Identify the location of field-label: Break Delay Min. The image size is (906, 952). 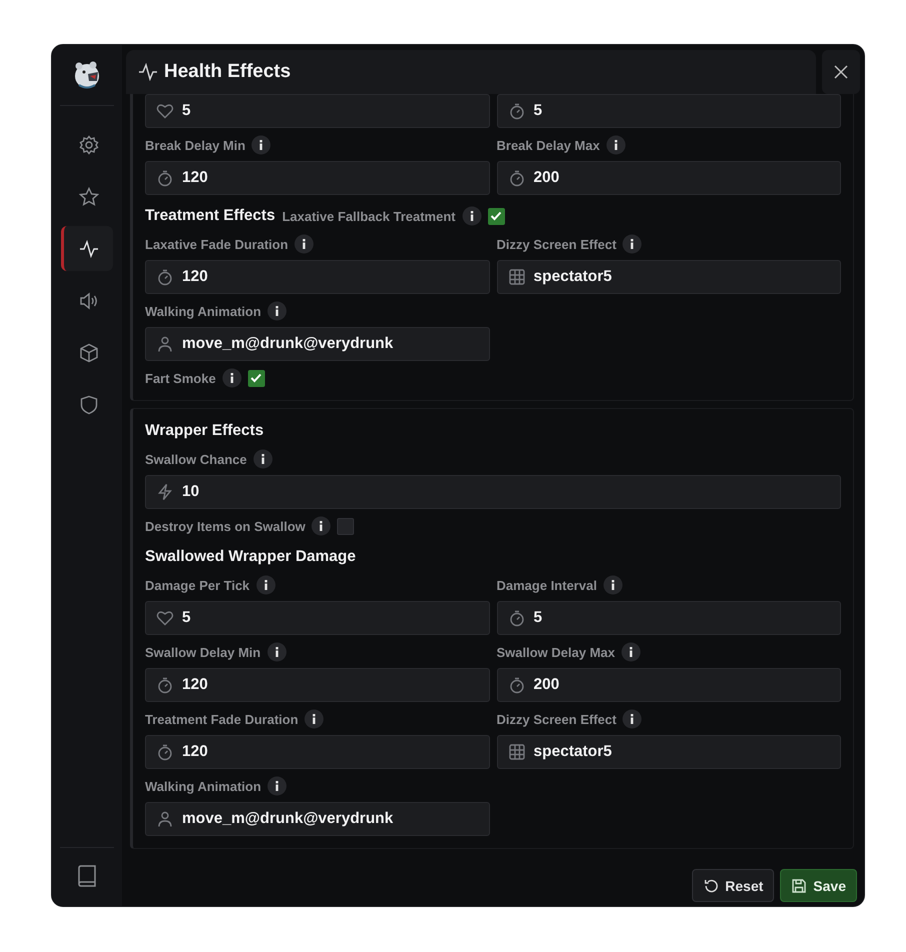
(195, 145).